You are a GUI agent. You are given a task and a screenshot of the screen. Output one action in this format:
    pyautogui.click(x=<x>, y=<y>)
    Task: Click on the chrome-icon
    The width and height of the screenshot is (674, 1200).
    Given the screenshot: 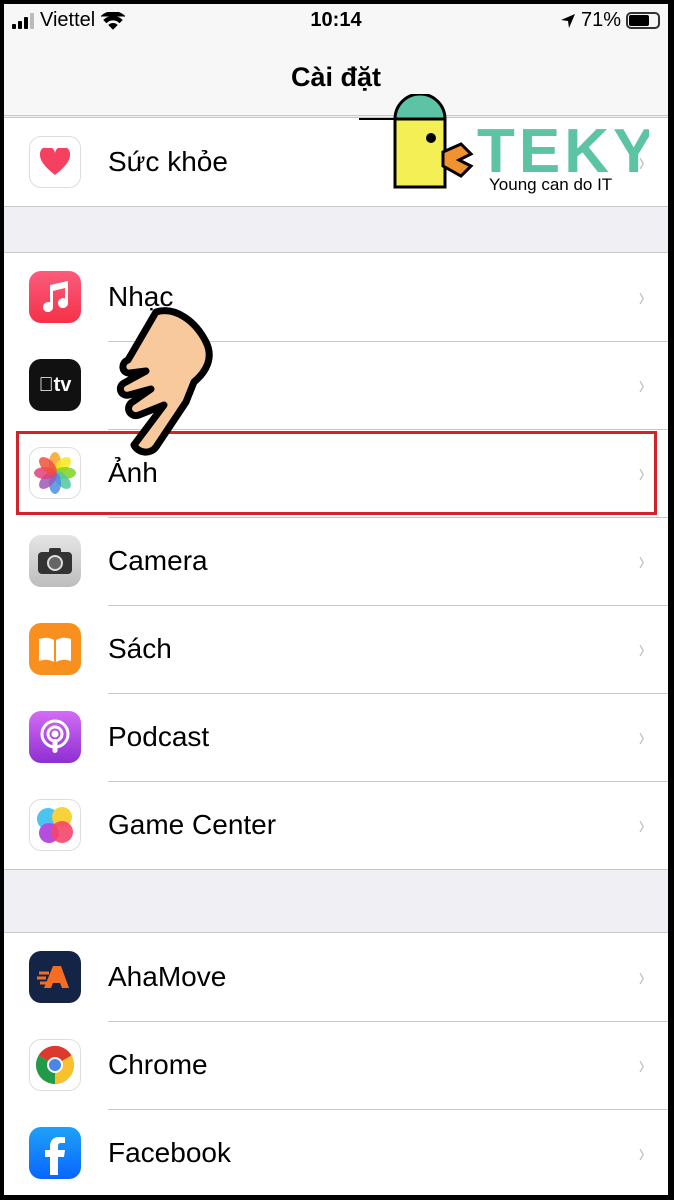 What is the action you would take?
    pyautogui.click(x=55, y=1065)
    